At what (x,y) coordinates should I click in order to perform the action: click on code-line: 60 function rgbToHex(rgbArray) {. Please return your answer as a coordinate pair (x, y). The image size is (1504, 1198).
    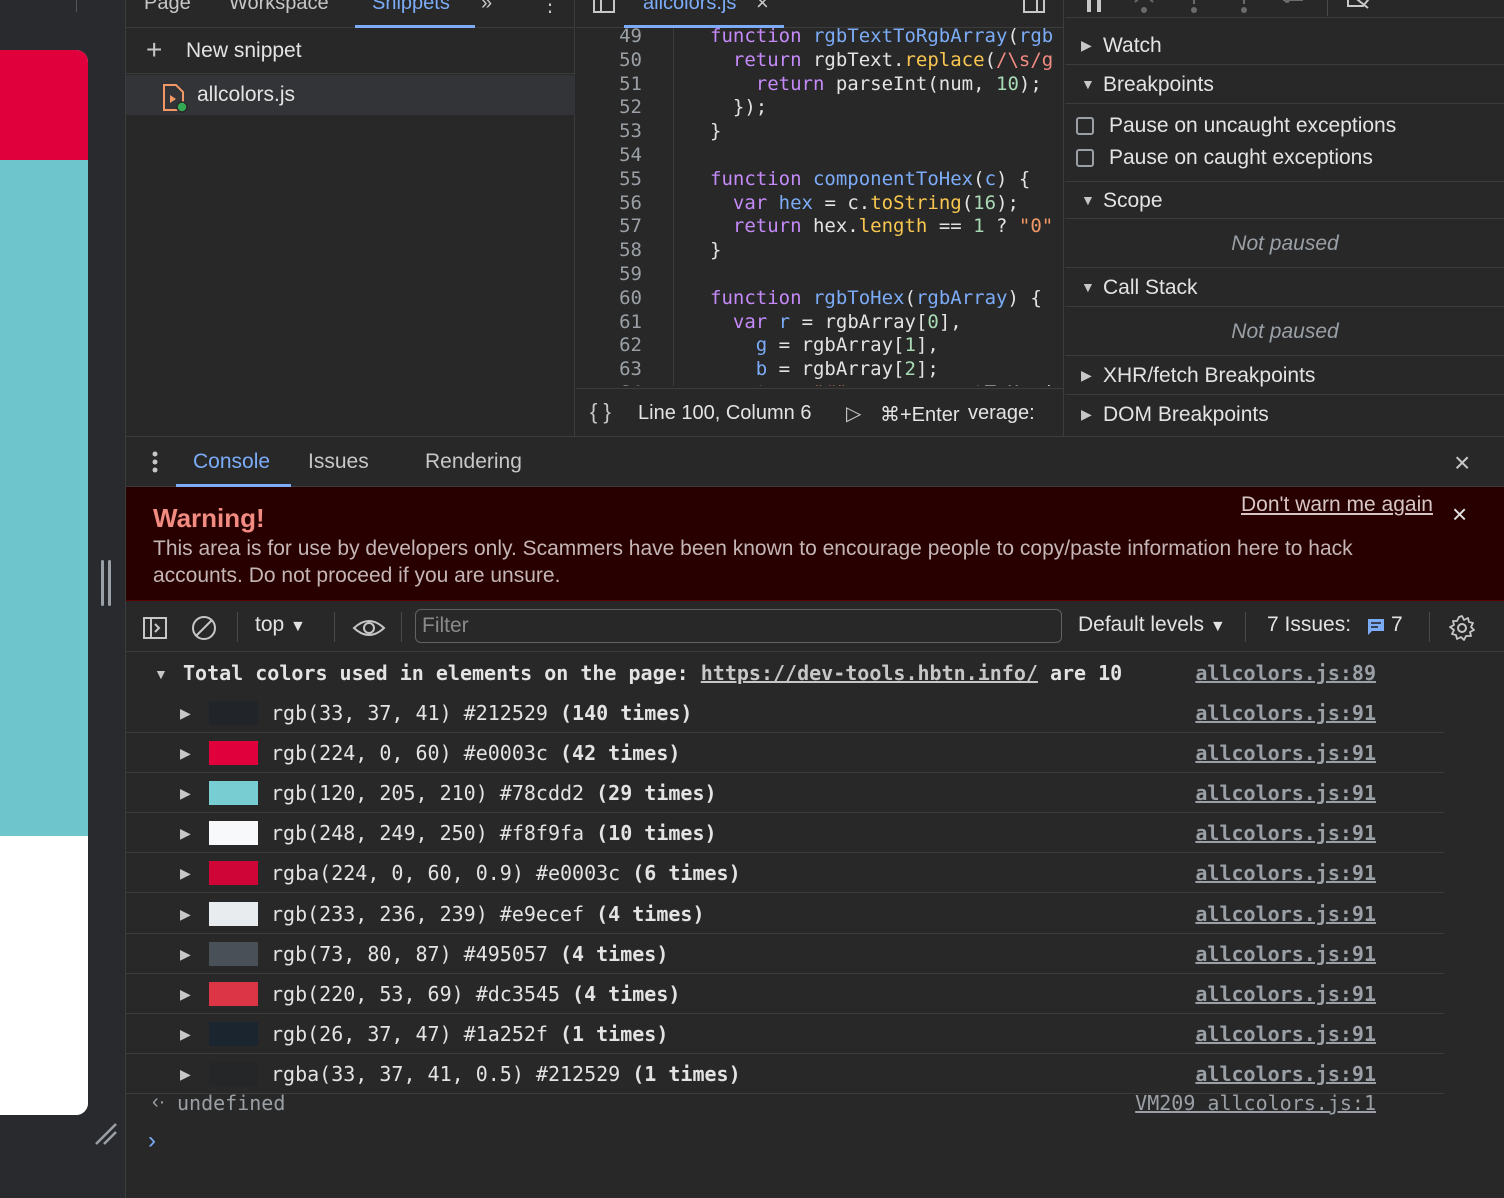
    Looking at the image, I should click on (819, 298).